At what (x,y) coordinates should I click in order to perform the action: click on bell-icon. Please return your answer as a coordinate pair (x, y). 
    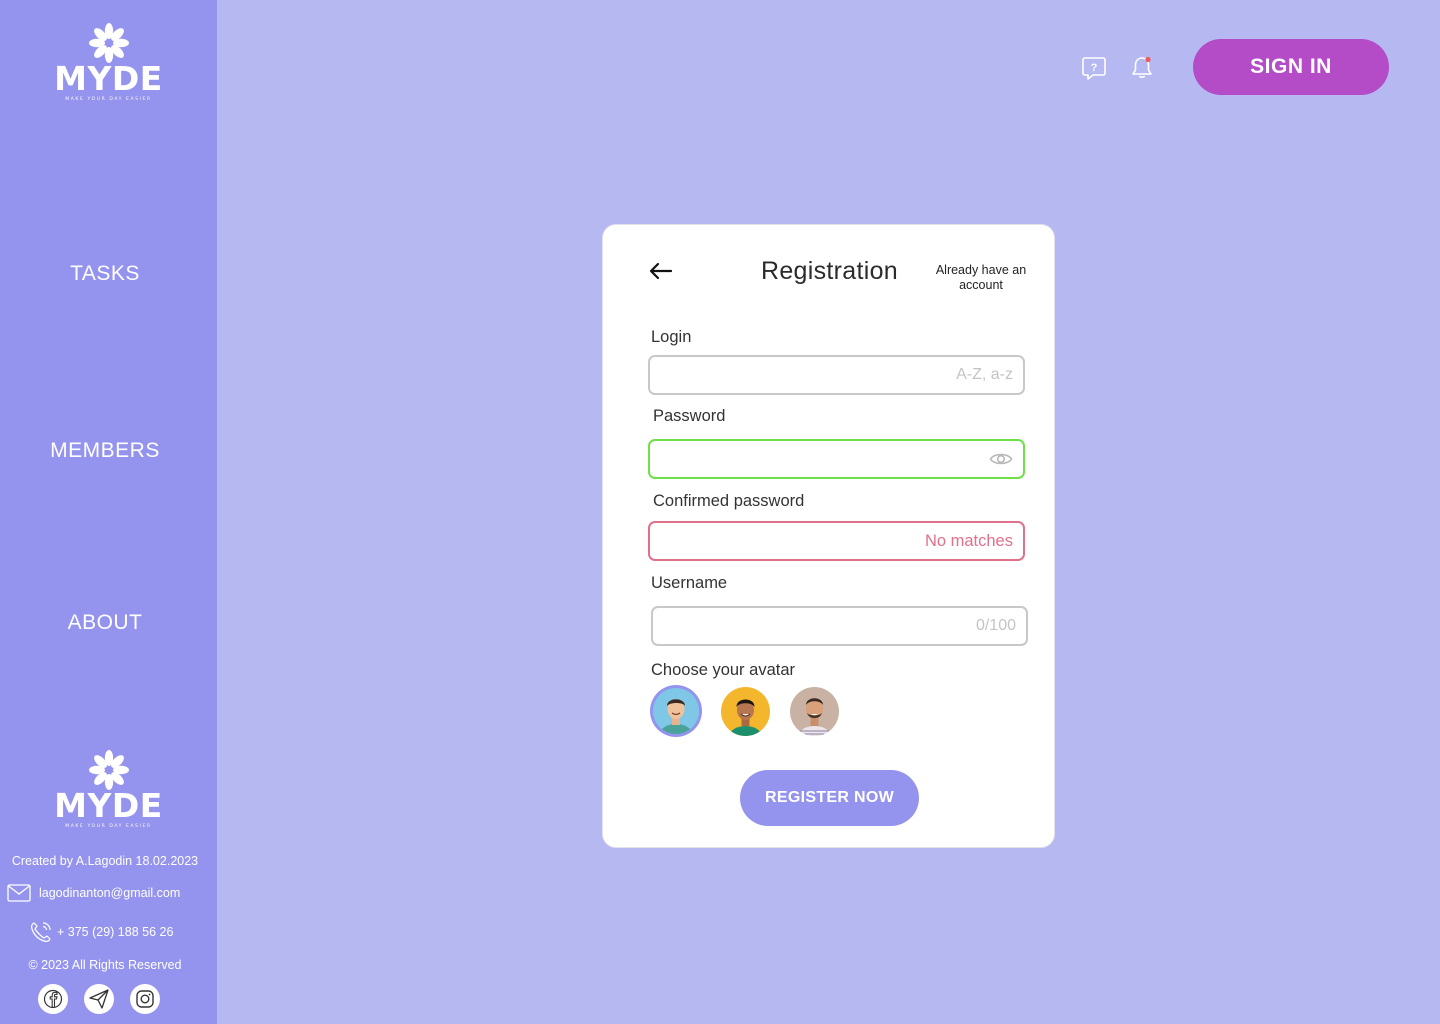
    Looking at the image, I should click on (1142, 67).